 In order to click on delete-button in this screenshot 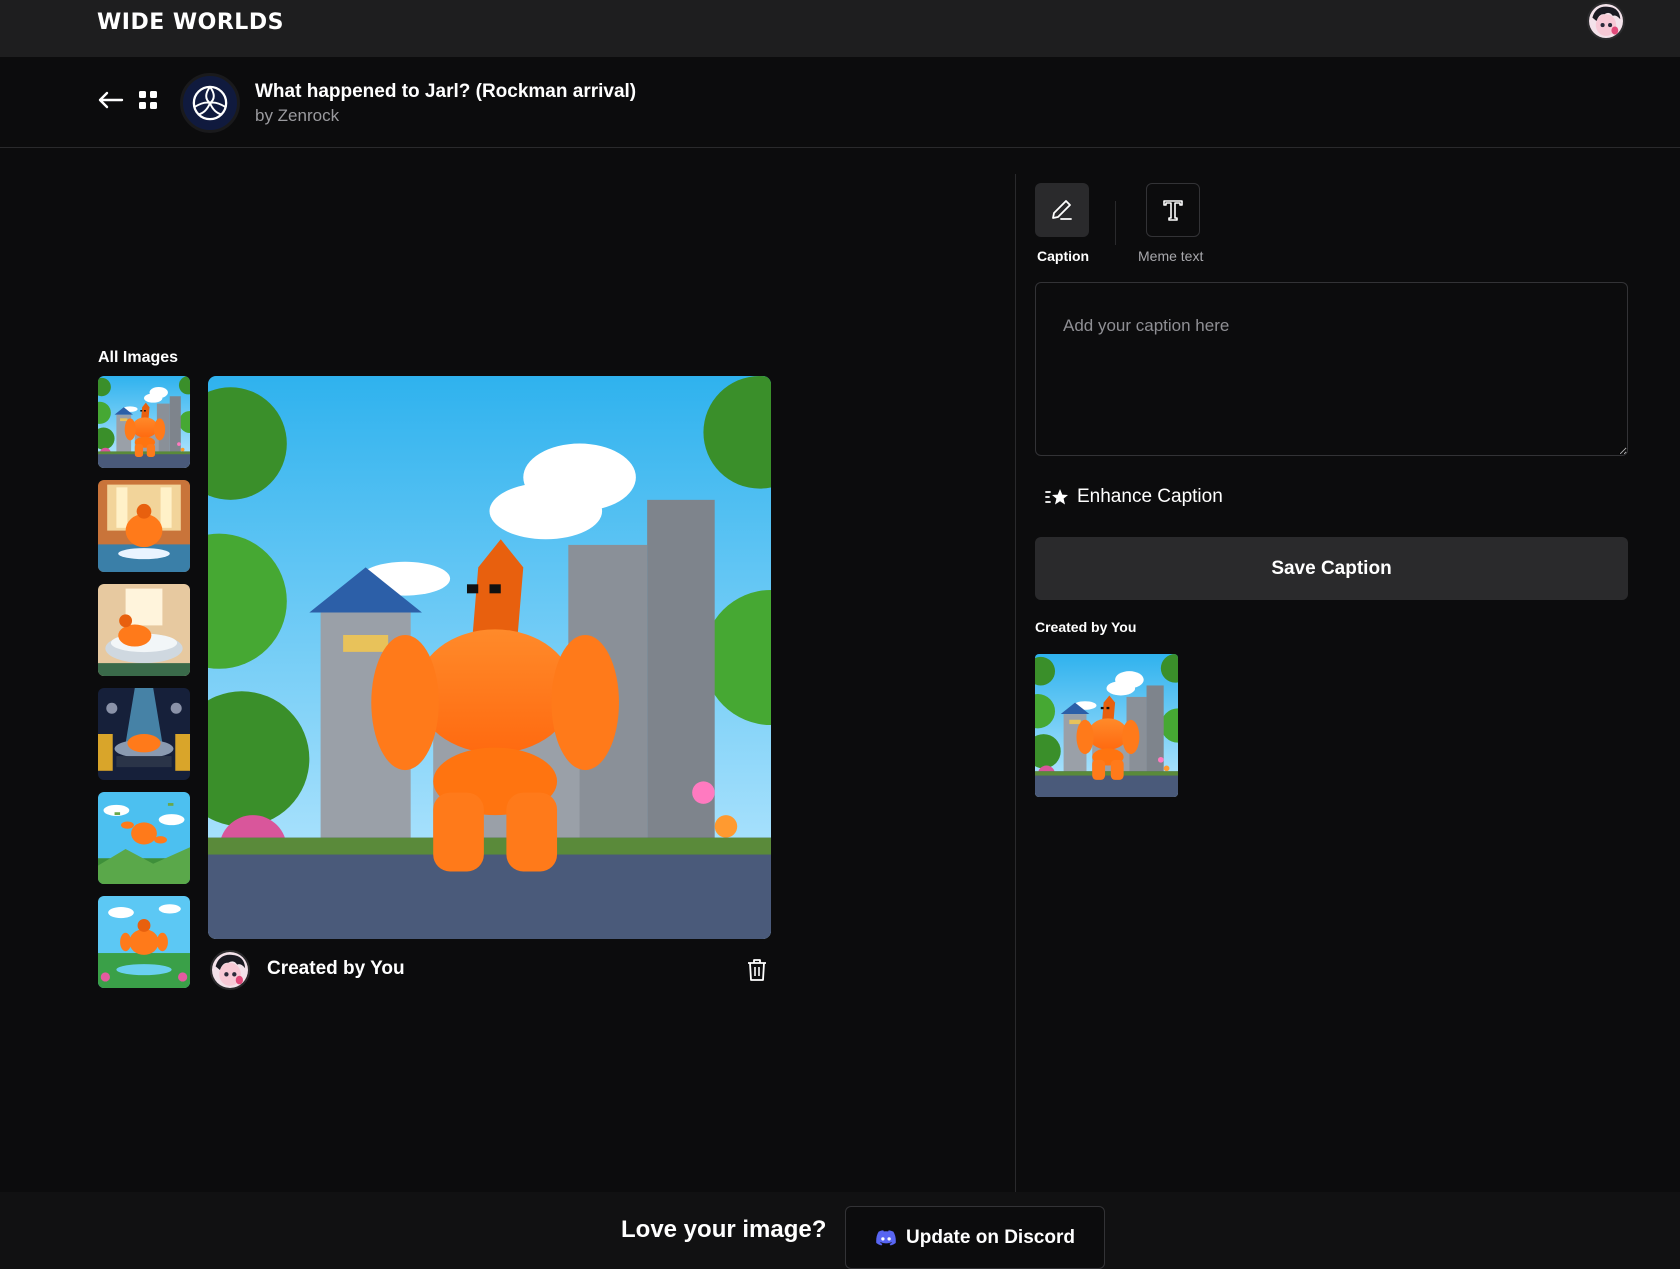, I will do `click(757, 970)`.